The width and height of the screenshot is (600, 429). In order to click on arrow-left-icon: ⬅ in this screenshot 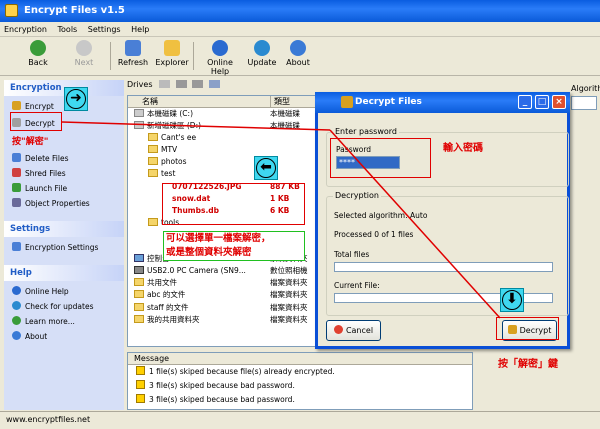, I will do `click(266, 168)`.